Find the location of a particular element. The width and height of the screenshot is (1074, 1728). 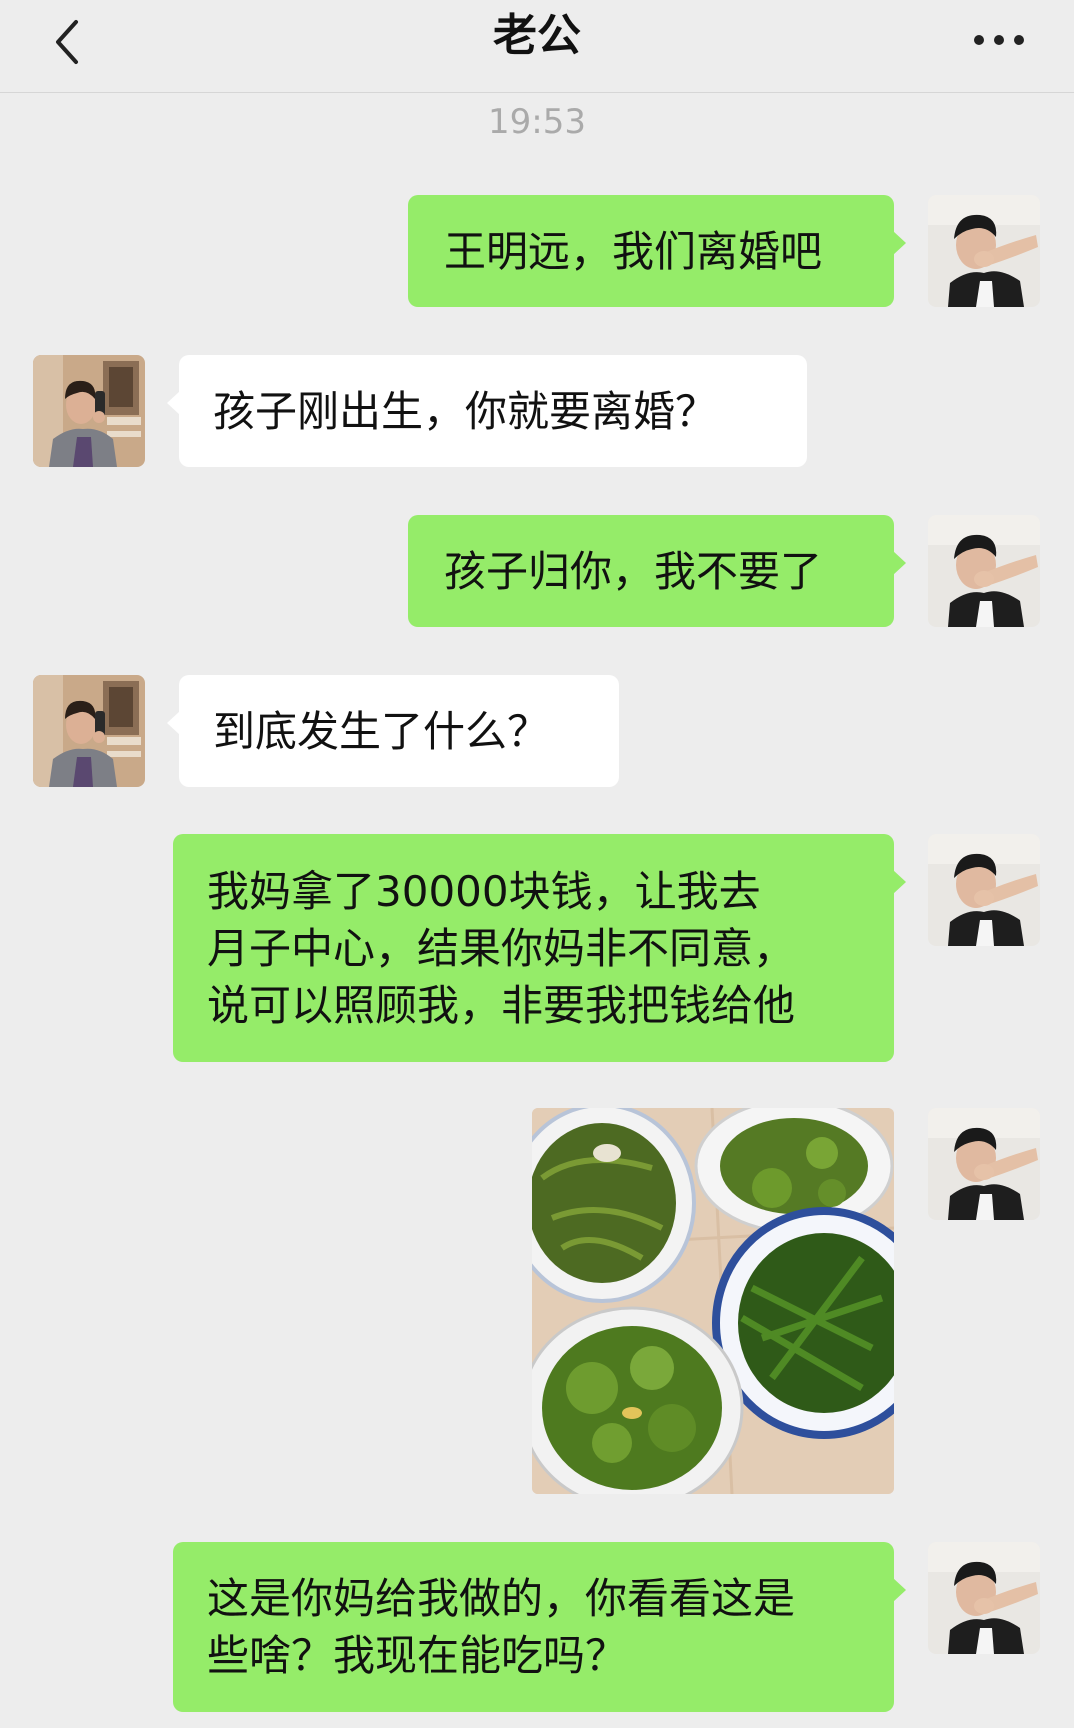

message-text: 孩子归你，我不要了 is located at coordinates (633, 571).